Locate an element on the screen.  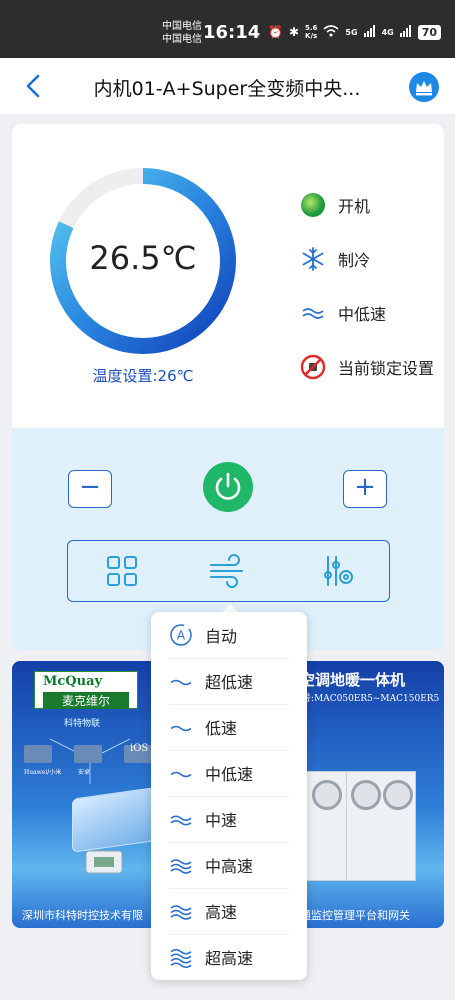
temperature-decrease-button: − is located at coordinates (90, 489).